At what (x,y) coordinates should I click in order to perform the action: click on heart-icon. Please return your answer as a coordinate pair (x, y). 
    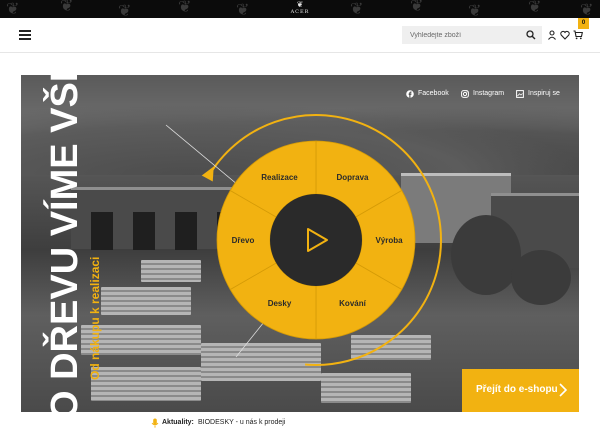
    Looking at the image, I should click on (565, 35).